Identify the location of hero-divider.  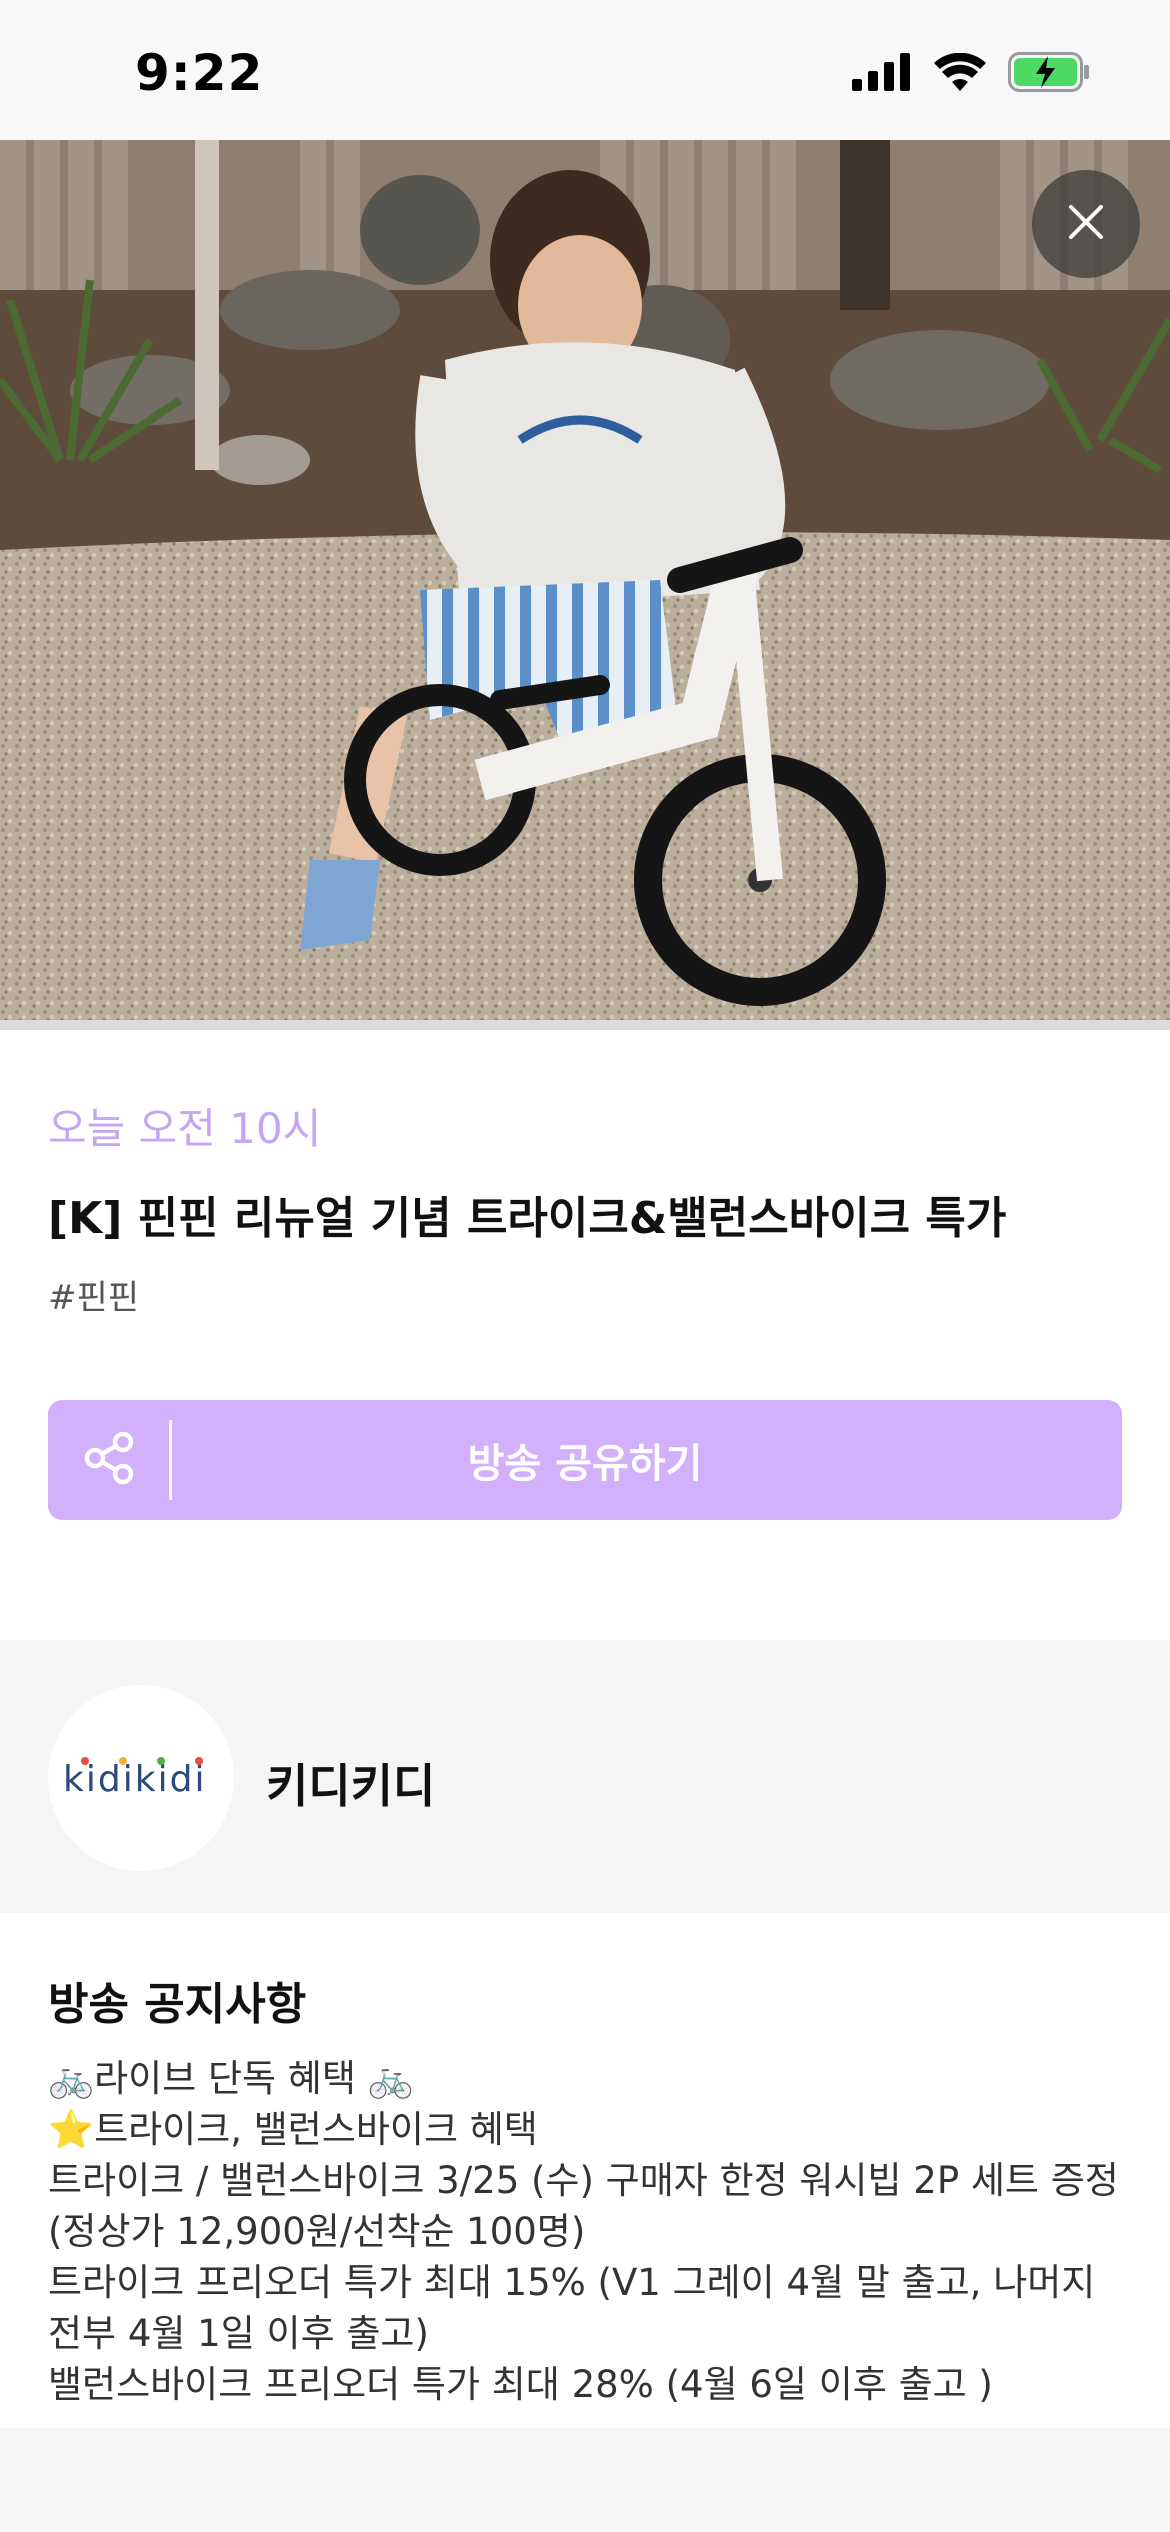
(585, 1025).